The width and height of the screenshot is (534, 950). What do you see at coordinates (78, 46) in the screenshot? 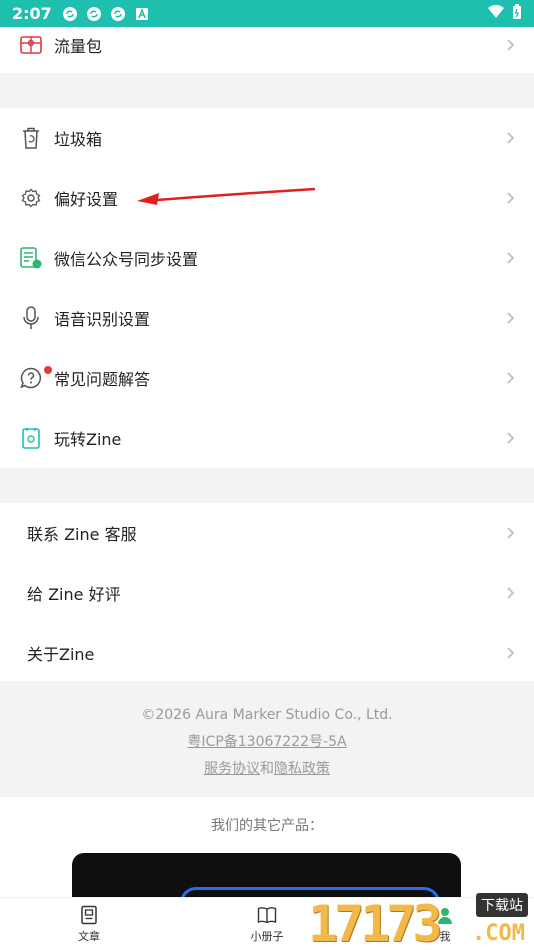
I see `menu-item-label: 流量包` at bounding box center [78, 46].